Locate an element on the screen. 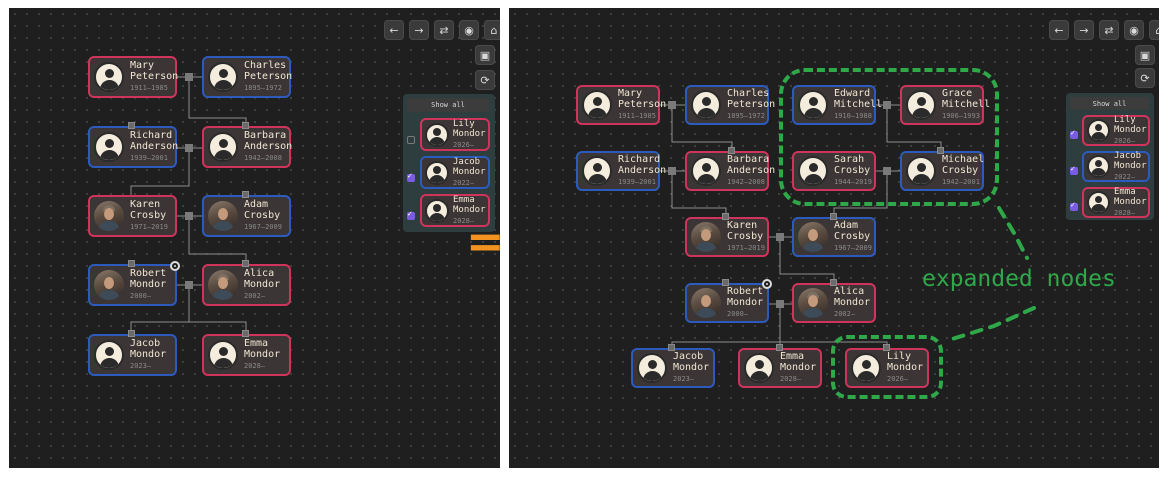 This screenshot has width=1168, height=479. person-years: 2002– is located at coordinates (255, 296).